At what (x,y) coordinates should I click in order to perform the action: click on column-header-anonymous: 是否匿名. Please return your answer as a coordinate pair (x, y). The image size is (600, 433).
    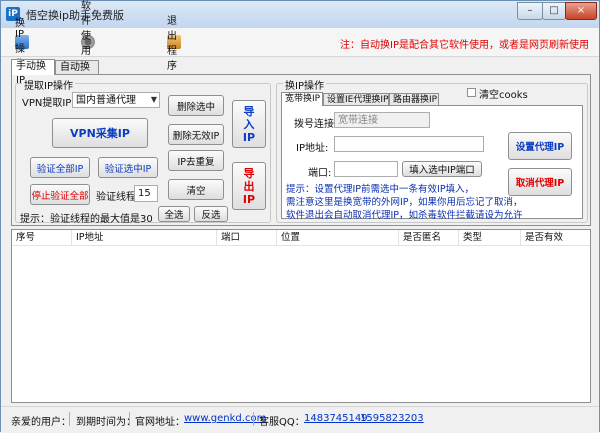
    Looking at the image, I should click on (429, 237).